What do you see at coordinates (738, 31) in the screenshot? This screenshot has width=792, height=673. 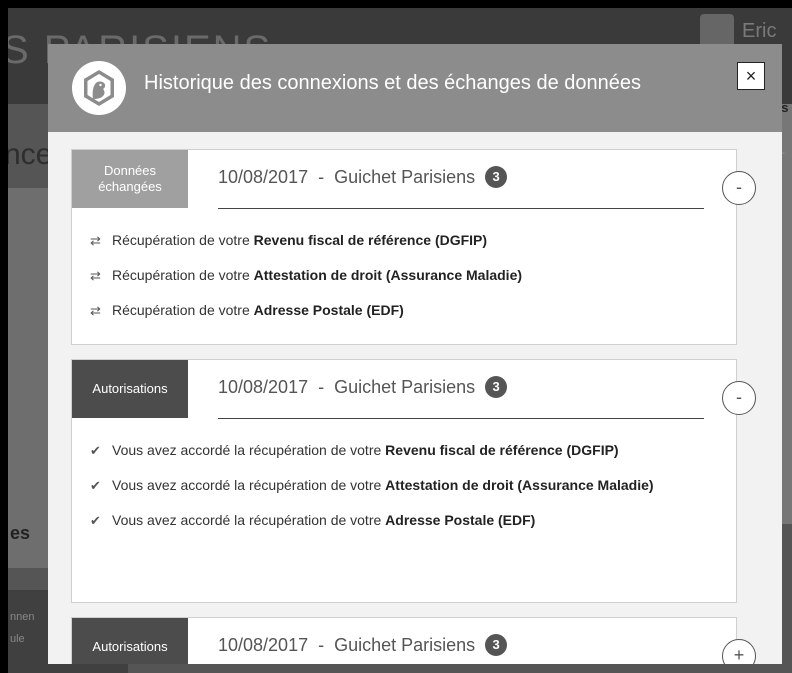 I see `user-menu: Eric` at bounding box center [738, 31].